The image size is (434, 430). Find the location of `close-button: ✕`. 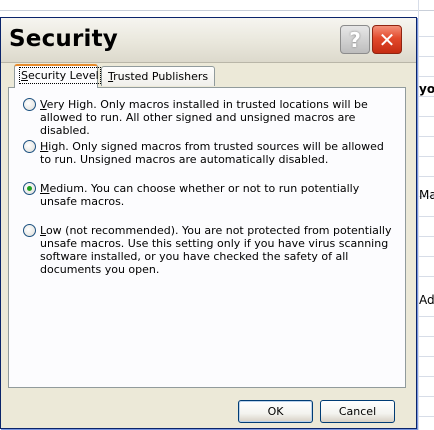

close-button: ✕ is located at coordinates (387, 39).